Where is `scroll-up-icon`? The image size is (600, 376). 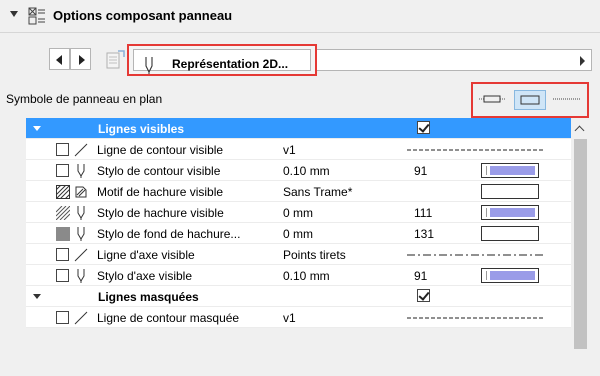
scroll-up-icon is located at coordinates (579, 130).